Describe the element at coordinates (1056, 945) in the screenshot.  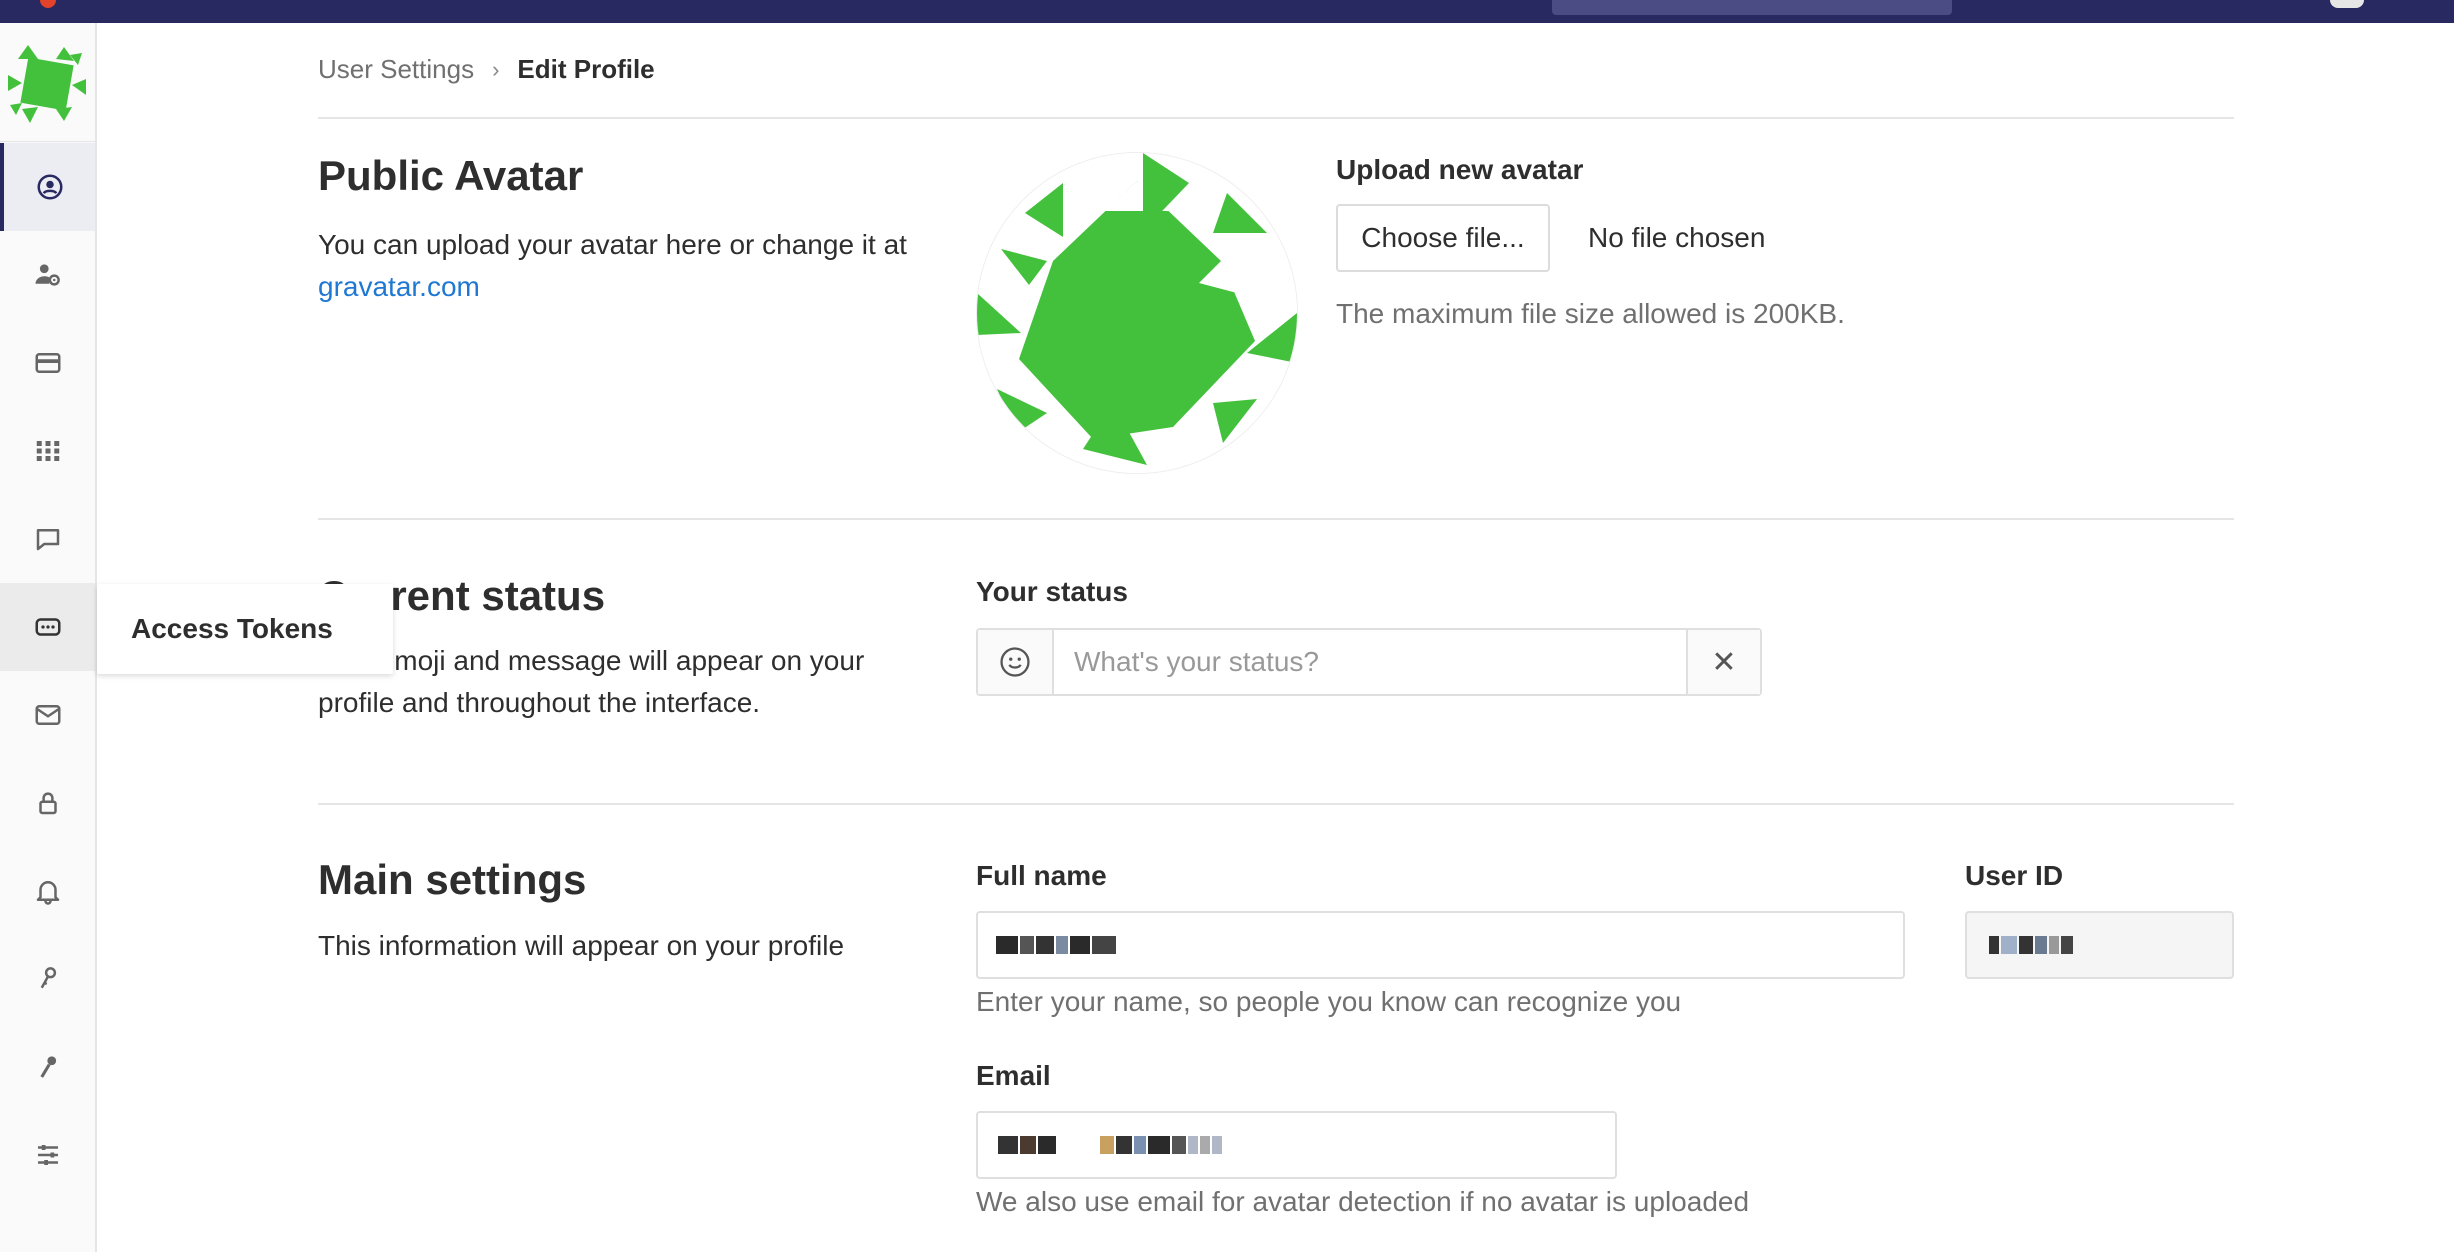
I see `redacted-full-name` at that location.